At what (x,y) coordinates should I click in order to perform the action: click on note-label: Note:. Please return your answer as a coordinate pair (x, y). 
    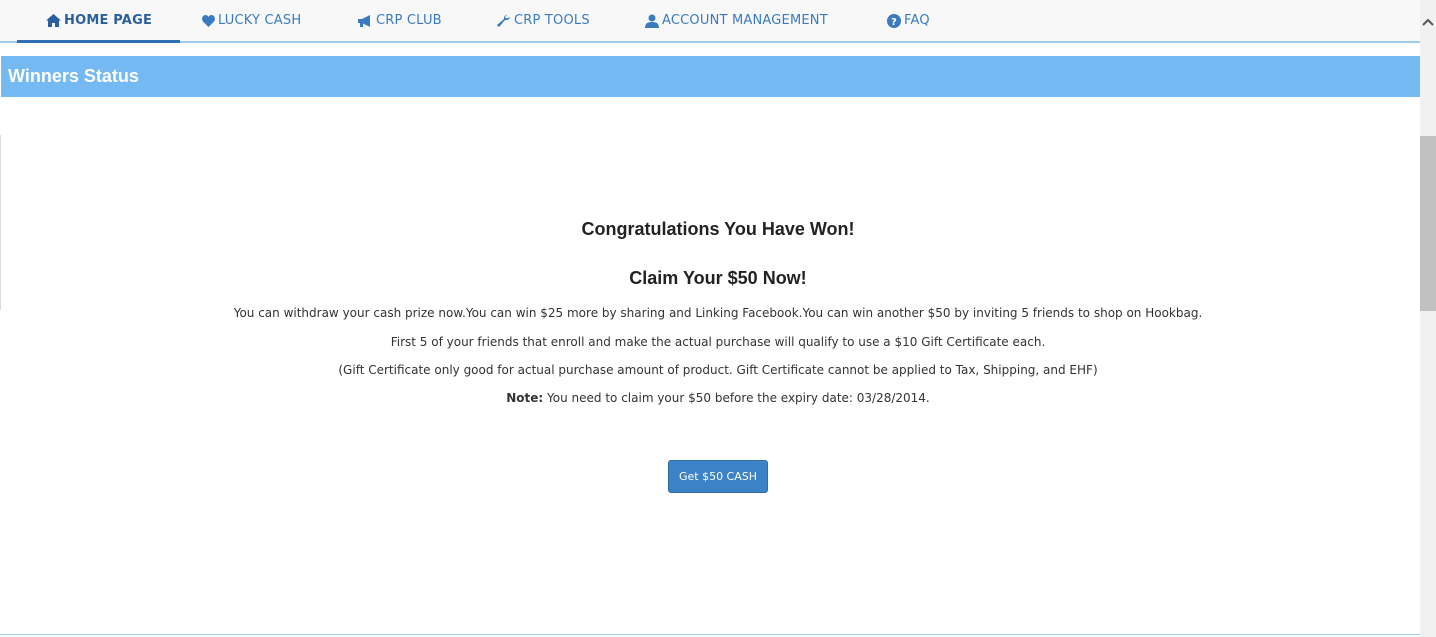
    Looking at the image, I should click on (525, 398).